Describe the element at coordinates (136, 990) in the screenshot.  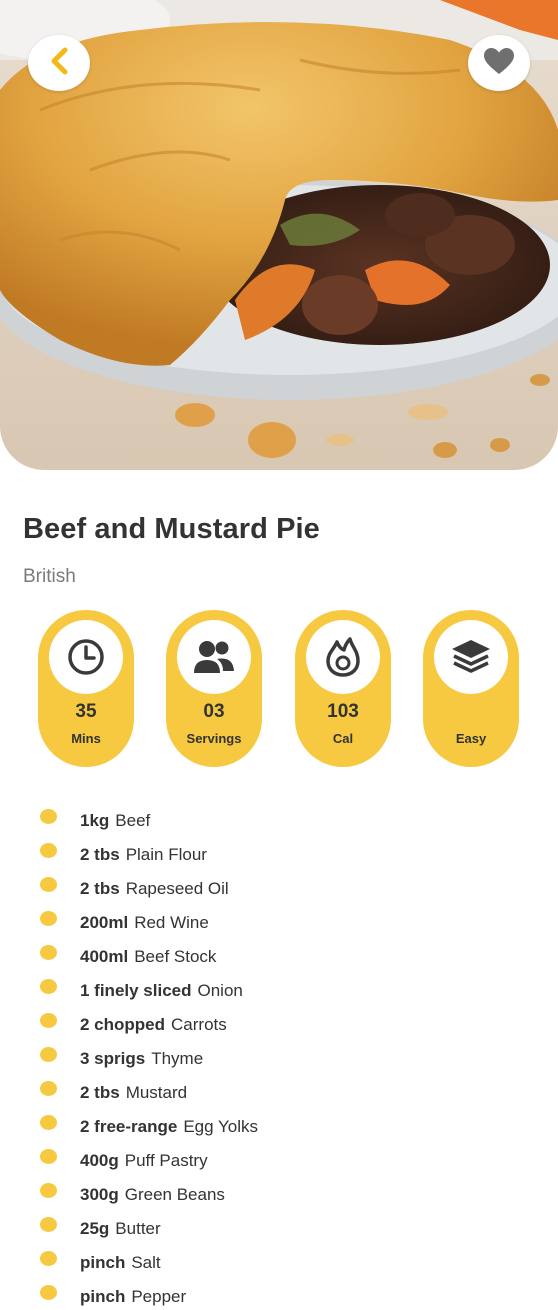
I see `ingredient-quantity: 1 finely sliced` at that location.